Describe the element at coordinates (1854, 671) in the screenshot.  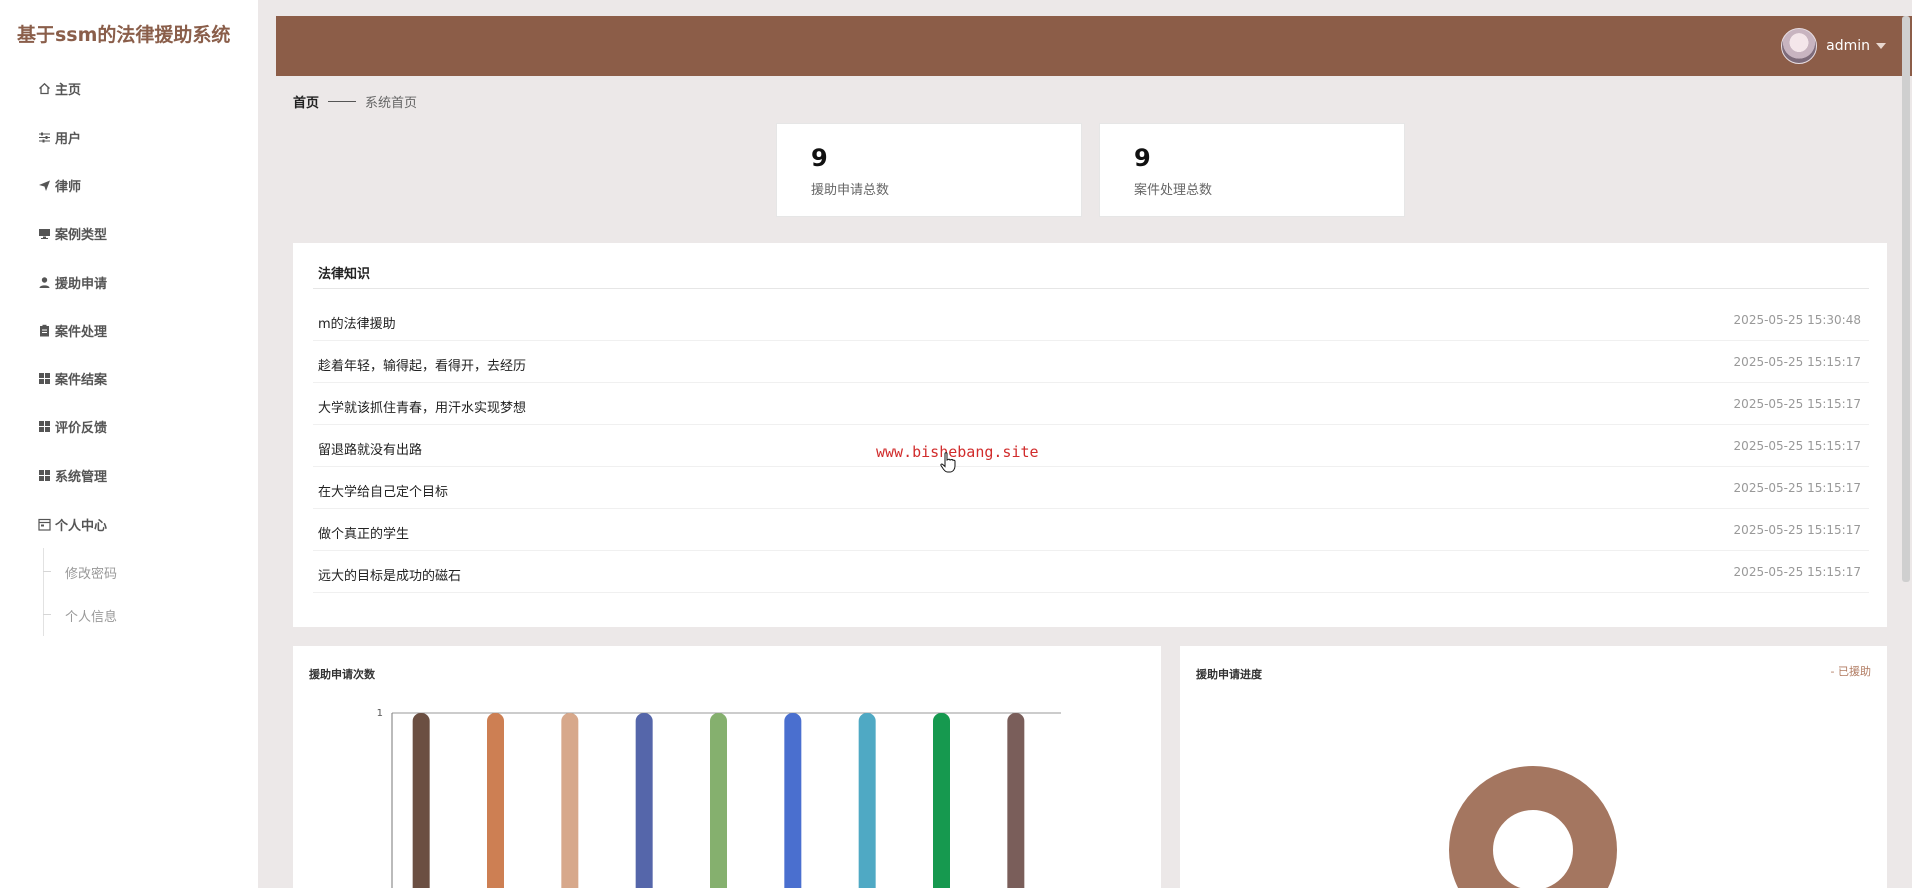
I see `legend-item: 已援助` at that location.